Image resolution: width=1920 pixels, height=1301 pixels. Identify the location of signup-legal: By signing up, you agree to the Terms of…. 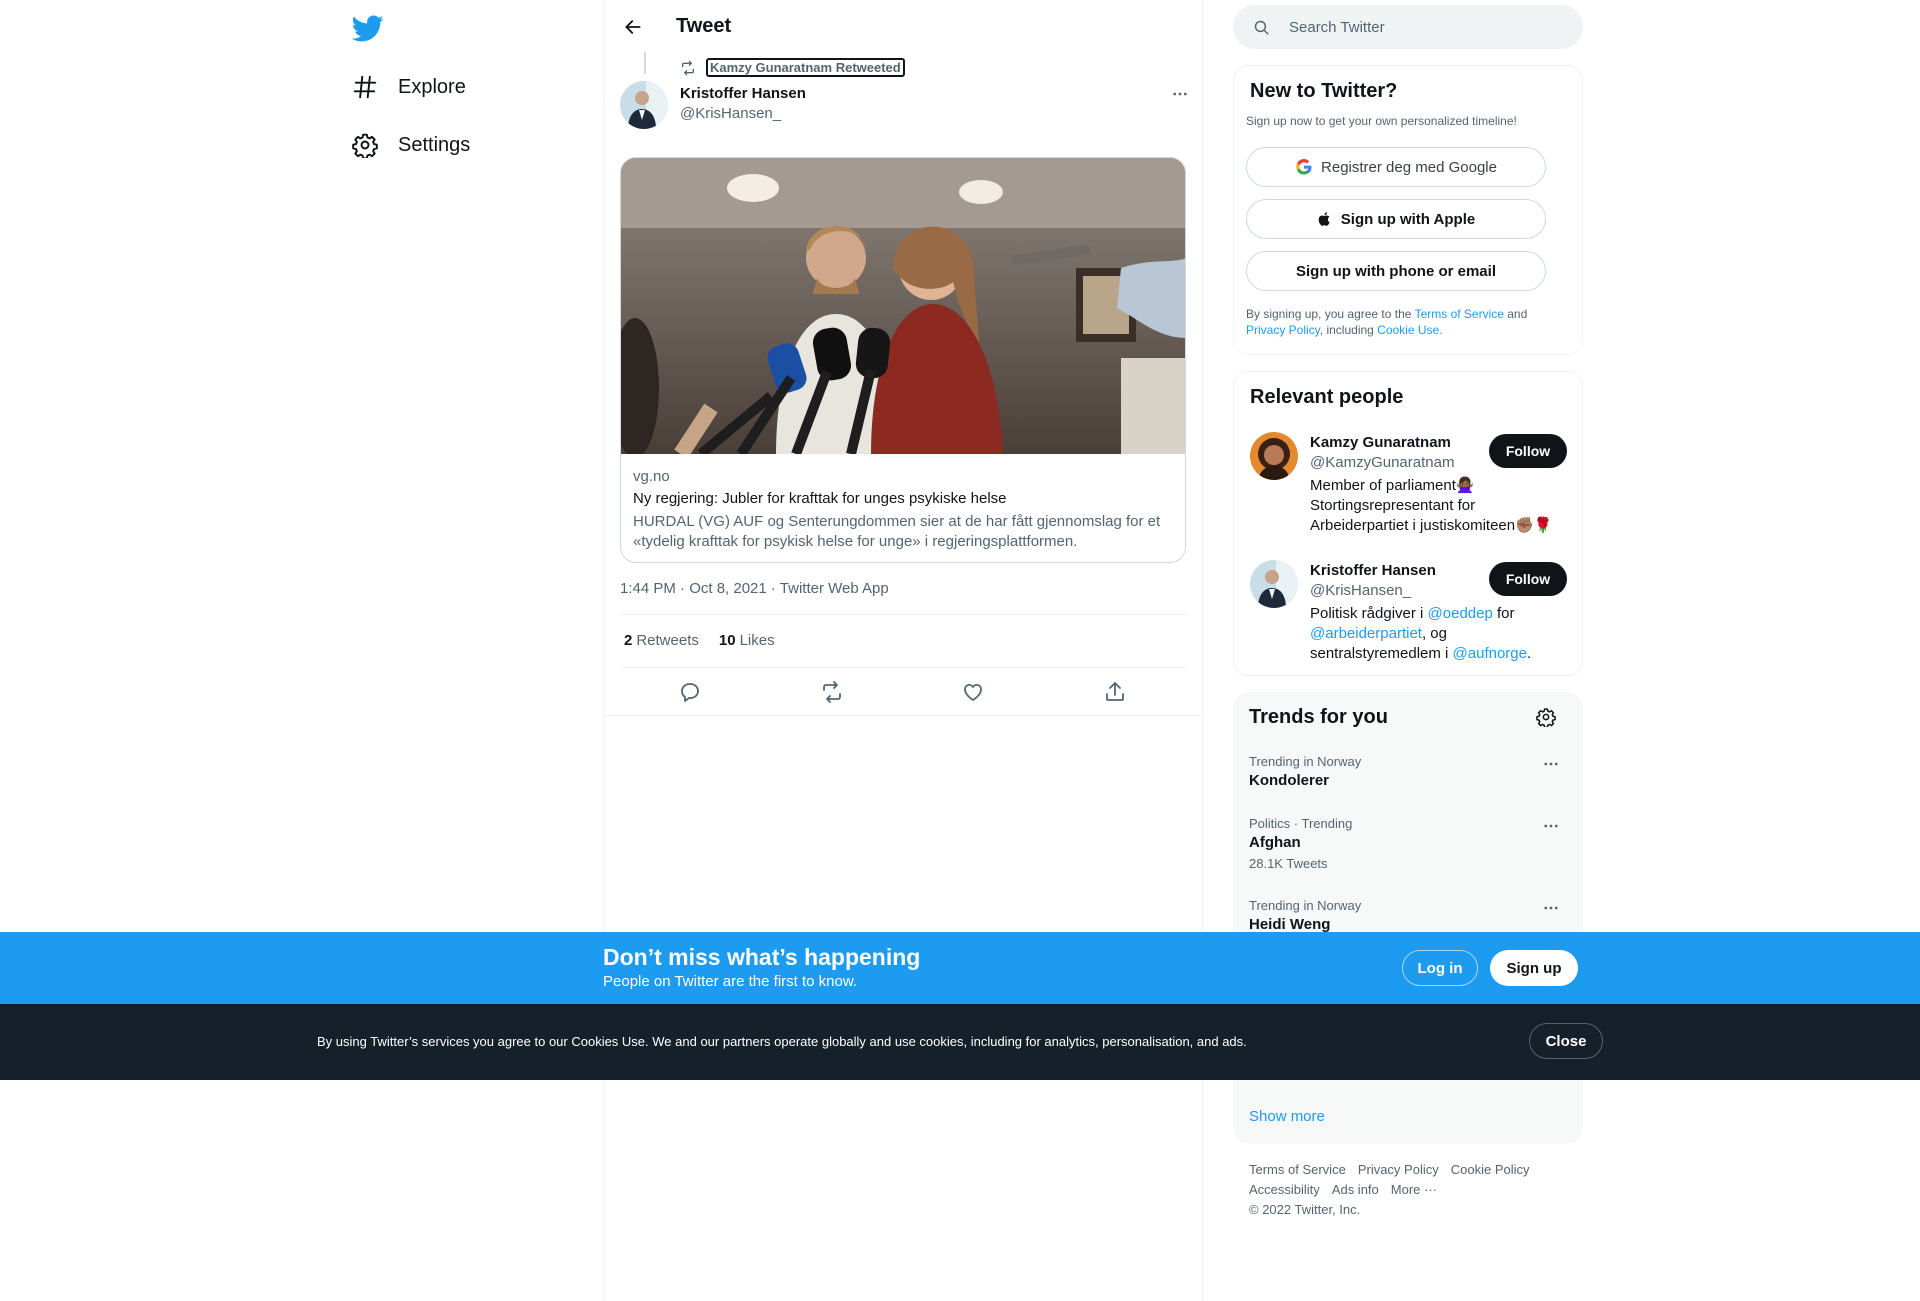
(1406, 322).